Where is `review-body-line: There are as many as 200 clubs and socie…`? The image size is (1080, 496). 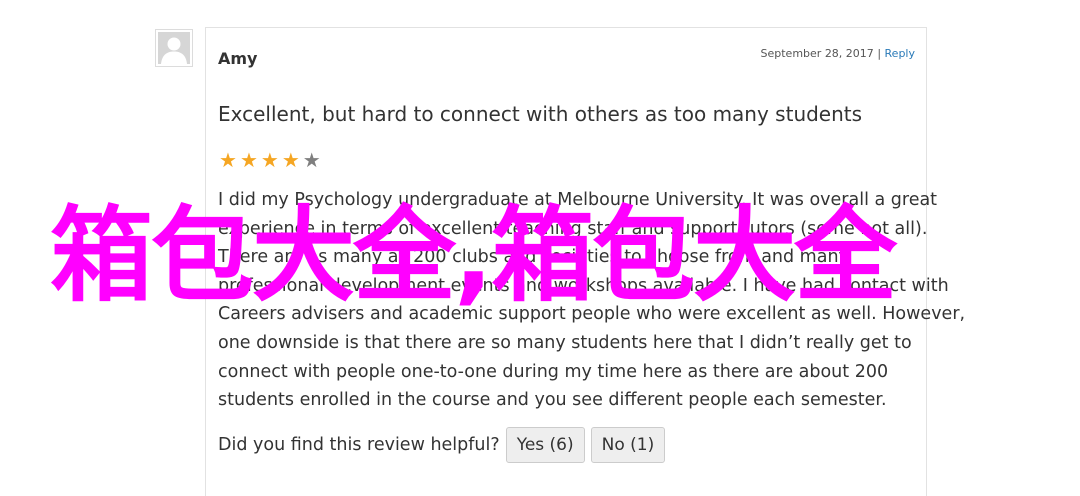 review-body-line: There are as many as 200 clubs and socie… is located at coordinates (533, 257).